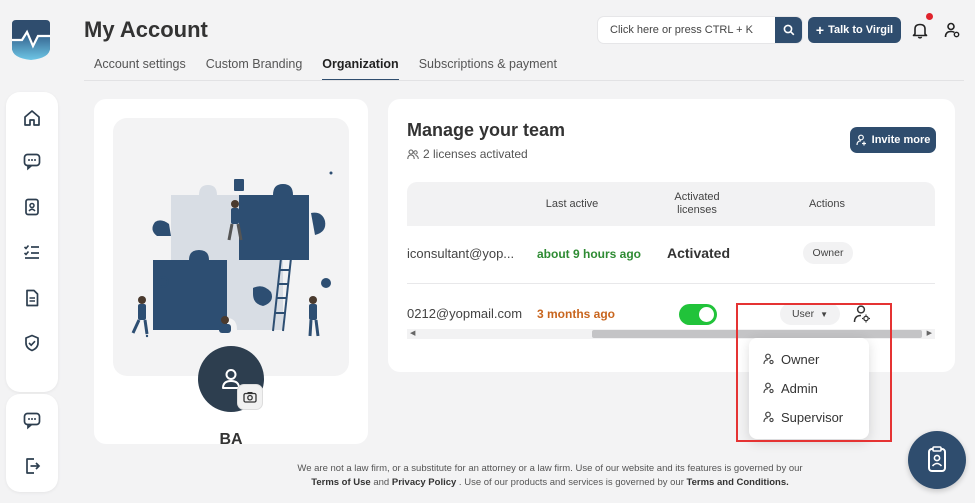  What do you see at coordinates (827, 204) in the screenshot?
I see `column-actions: Actions` at bounding box center [827, 204].